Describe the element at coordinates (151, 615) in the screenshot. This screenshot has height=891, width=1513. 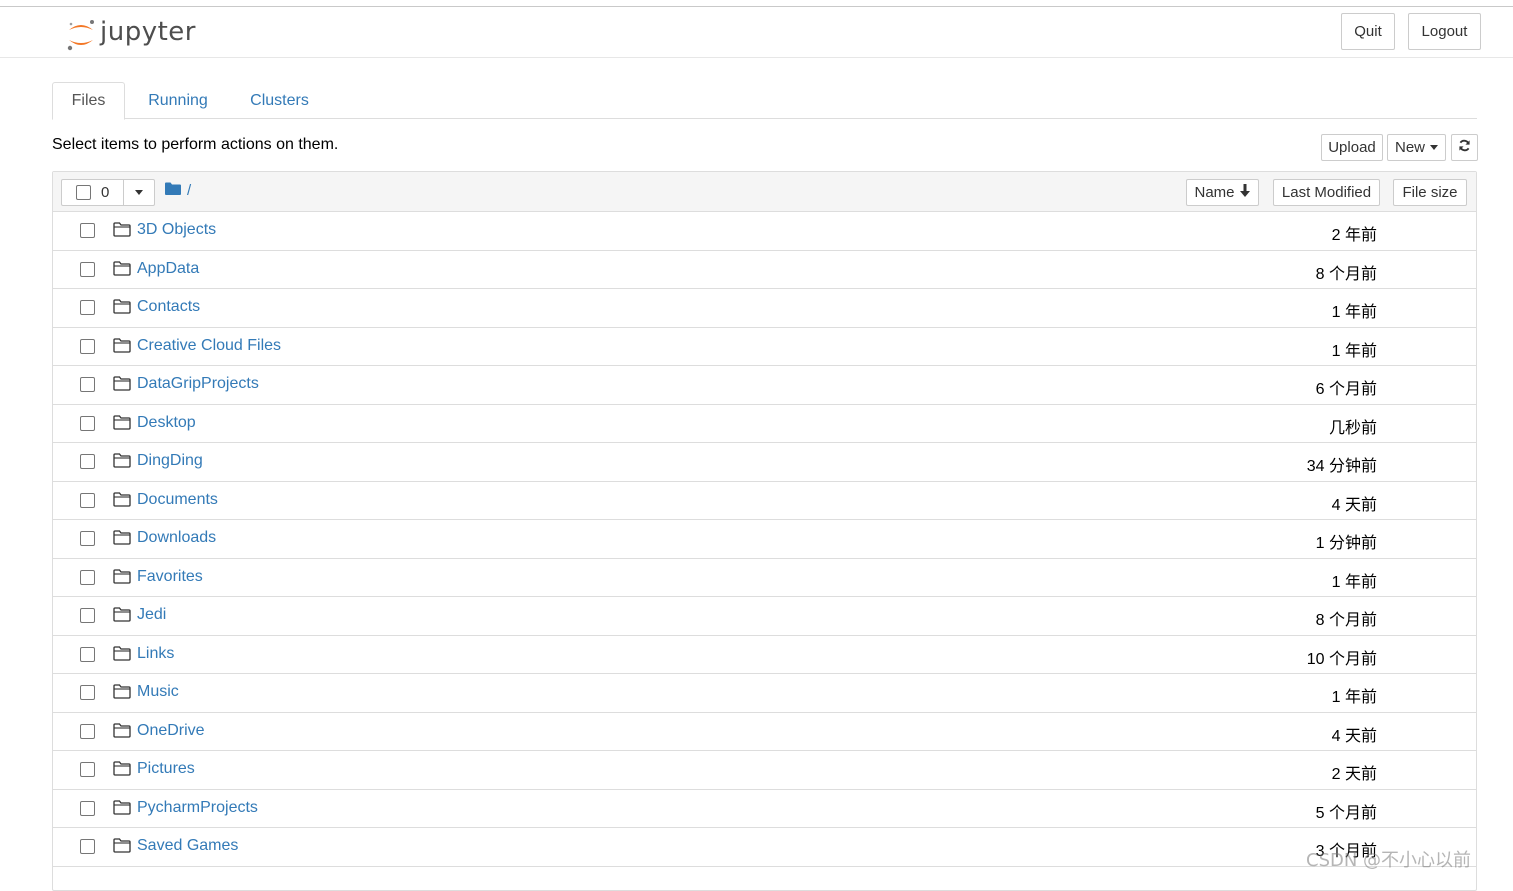
I see `item-name-link: Jedi` at that location.